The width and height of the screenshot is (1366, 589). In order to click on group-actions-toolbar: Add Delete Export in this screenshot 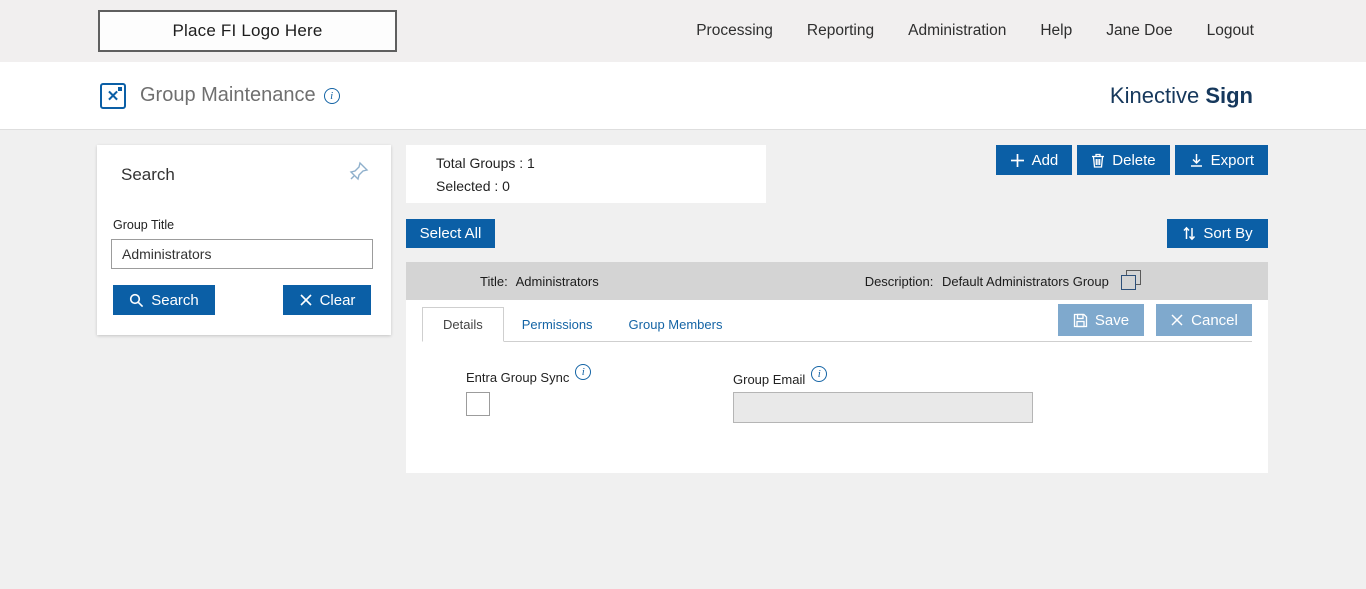, I will do `click(1131, 160)`.